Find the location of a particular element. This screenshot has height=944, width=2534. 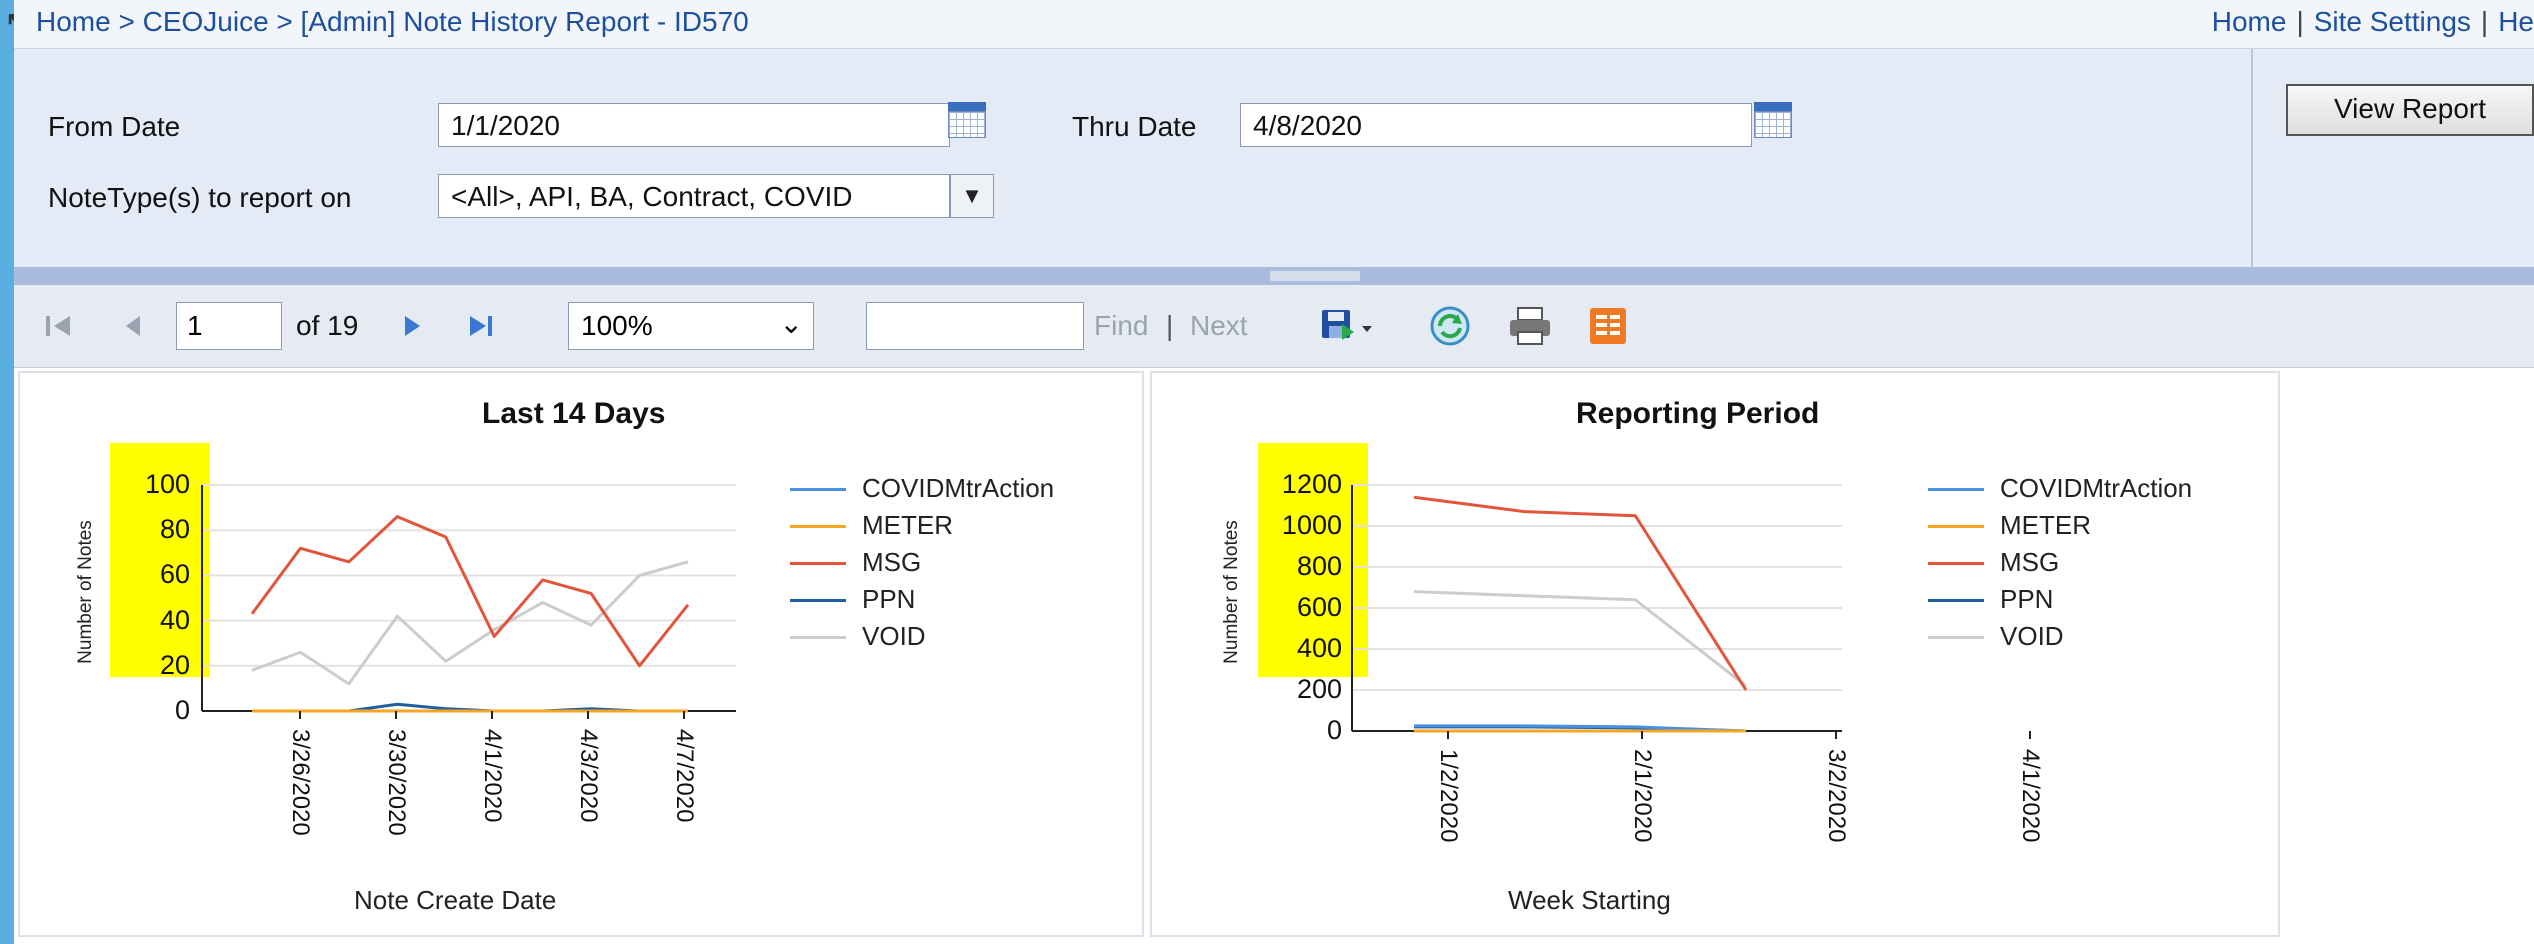

from-date-input: 1/1/2020 is located at coordinates (694, 125).